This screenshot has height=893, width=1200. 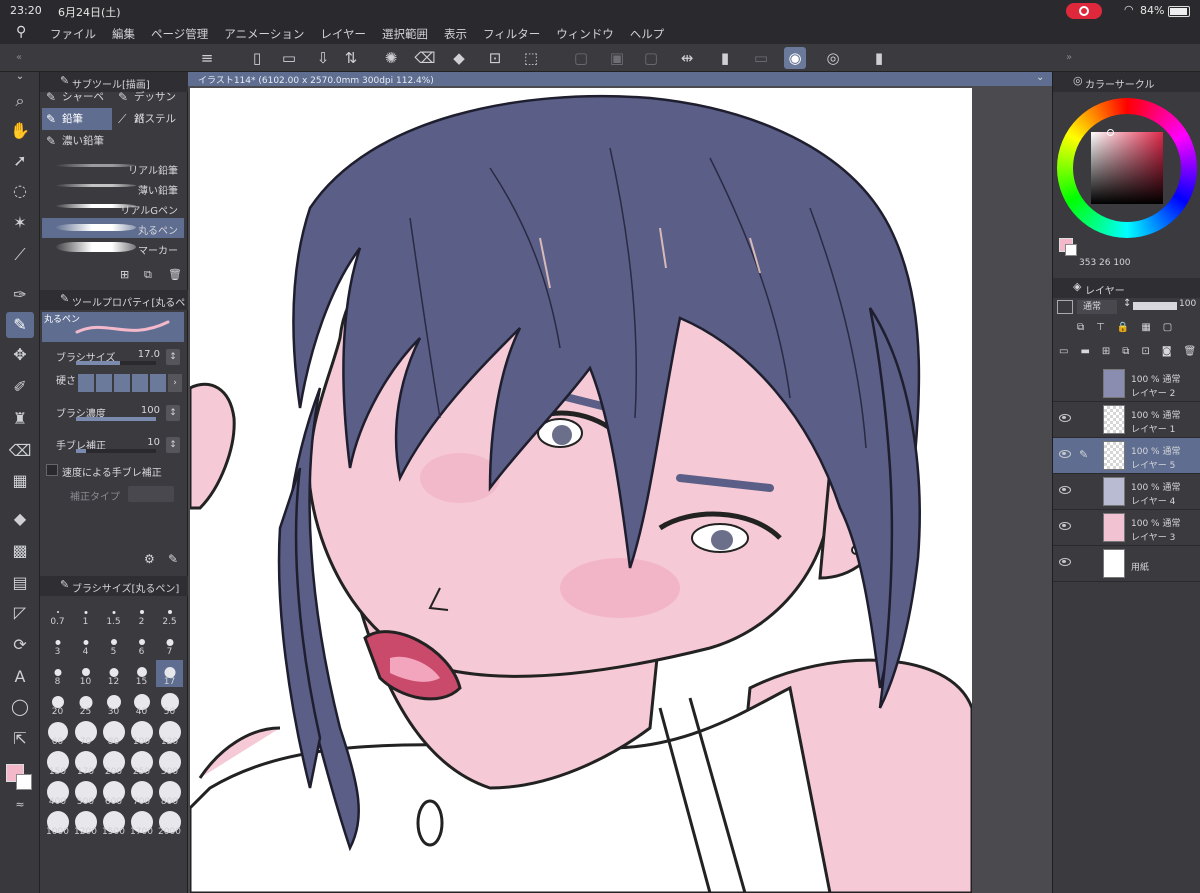 What do you see at coordinates (173, 357) in the screenshot?
I see `brush-size-spin-icon: ↕` at bounding box center [173, 357].